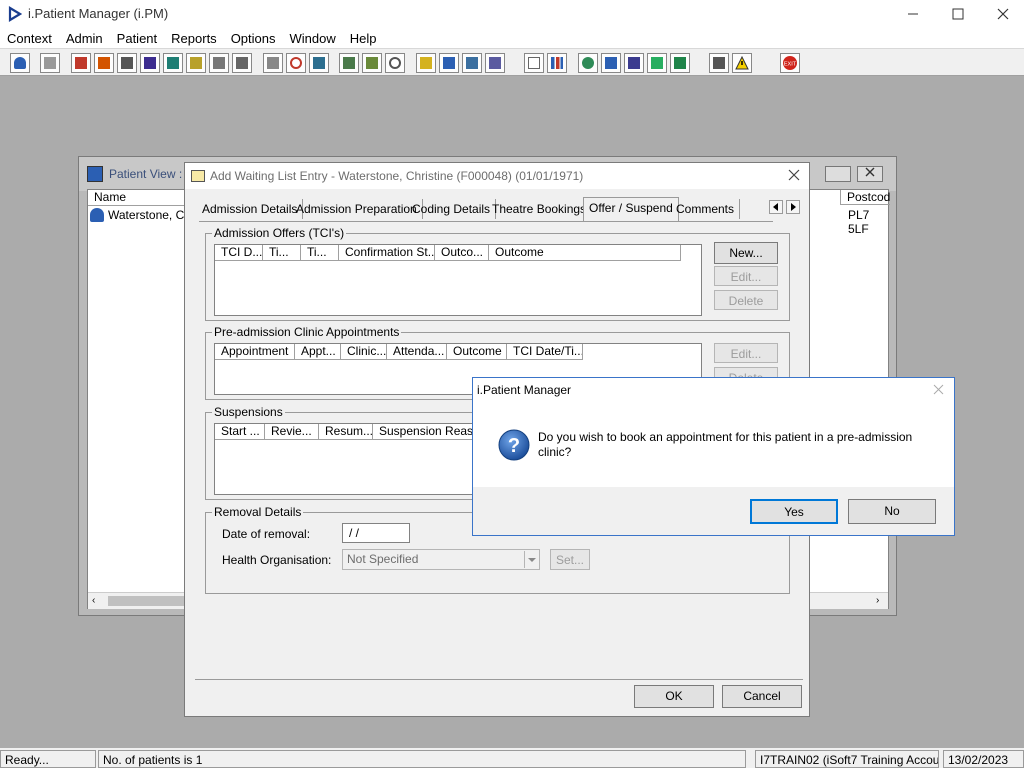 The width and height of the screenshot is (1024, 768). Describe the element at coordinates (279, 233) in the screenshot. I see `admission-offers-legend: Admission Offers (TCI's)` at that location.